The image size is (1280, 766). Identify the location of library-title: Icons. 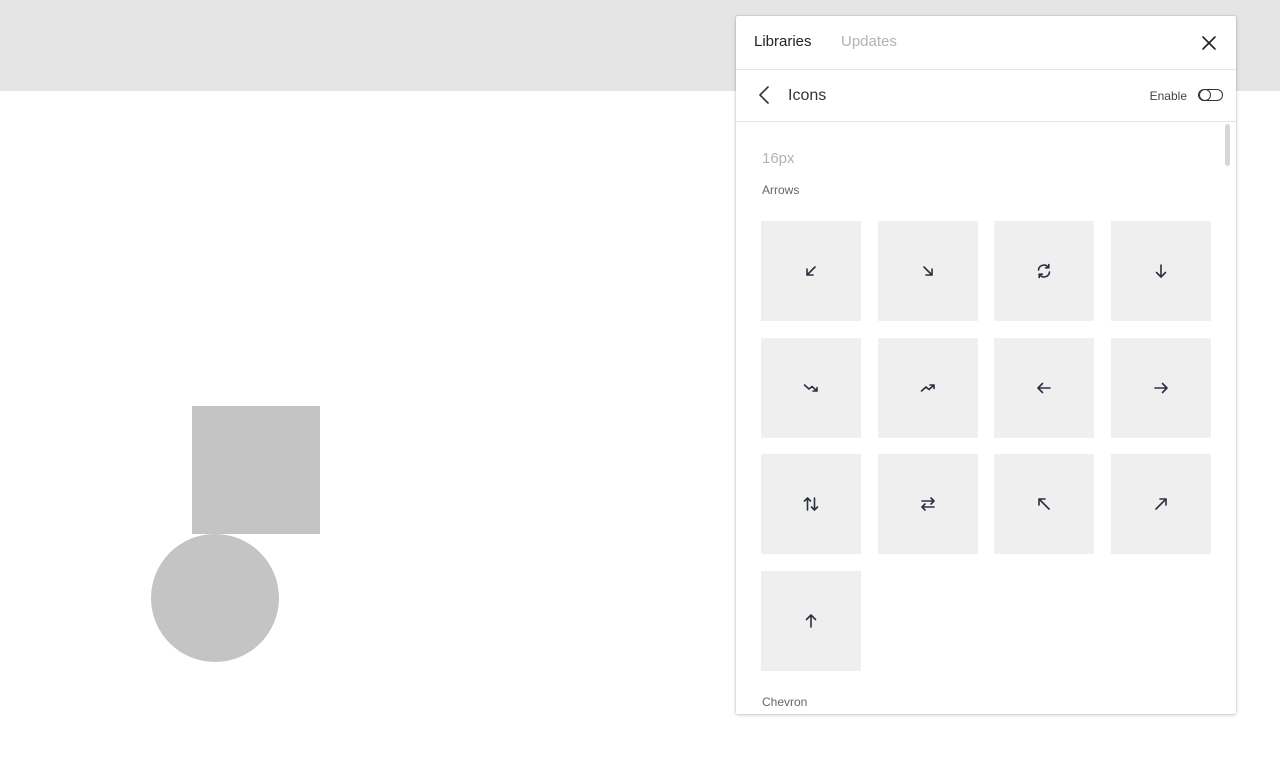
(807, 95).